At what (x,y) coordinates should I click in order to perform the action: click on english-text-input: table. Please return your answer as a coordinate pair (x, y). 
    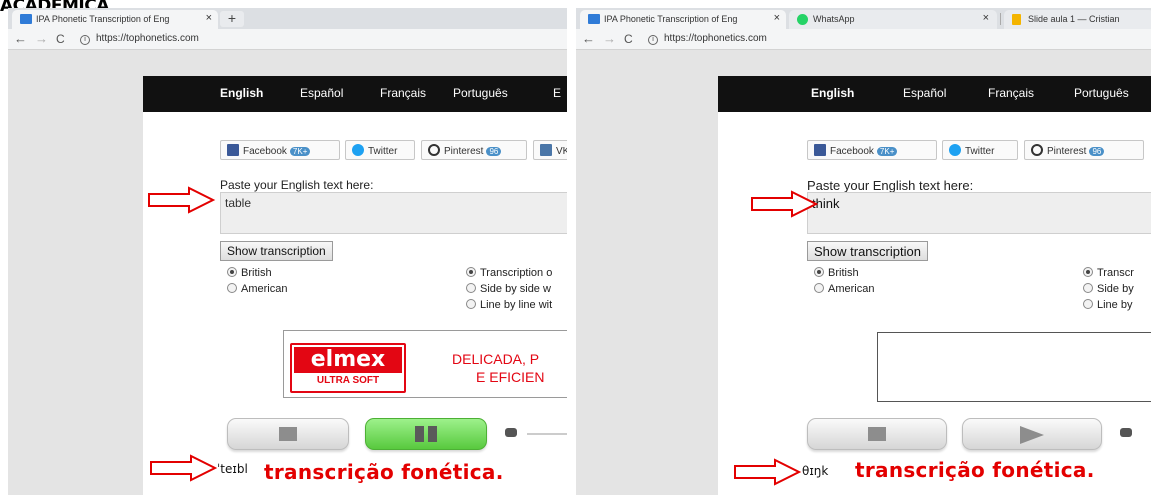
    Looking at the image, I should click on (393, 213).